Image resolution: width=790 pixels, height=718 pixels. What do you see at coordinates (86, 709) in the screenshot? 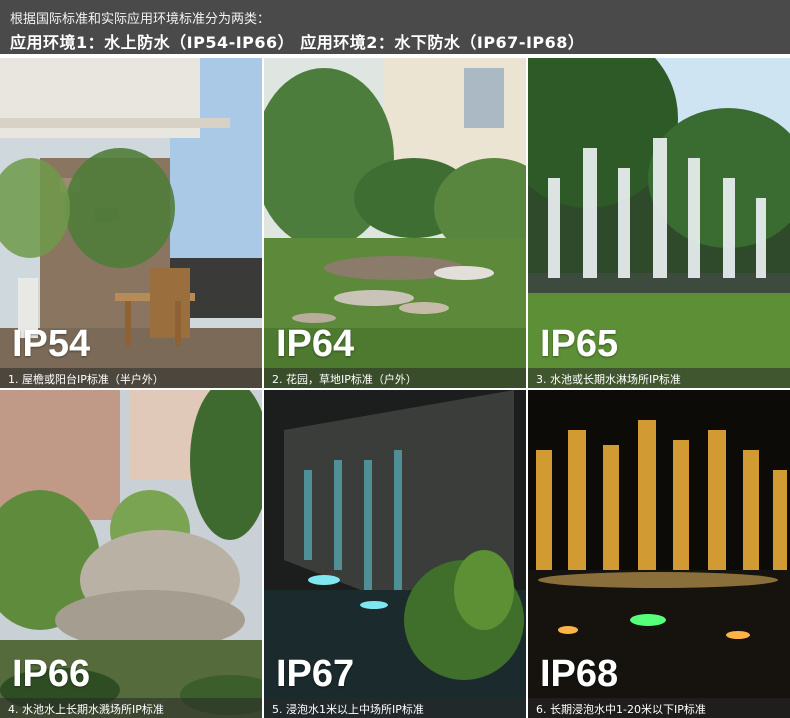
I see `tile-caption: 4. 水池水上长期水溅场所IP标准` at bounding box center [86, 709].